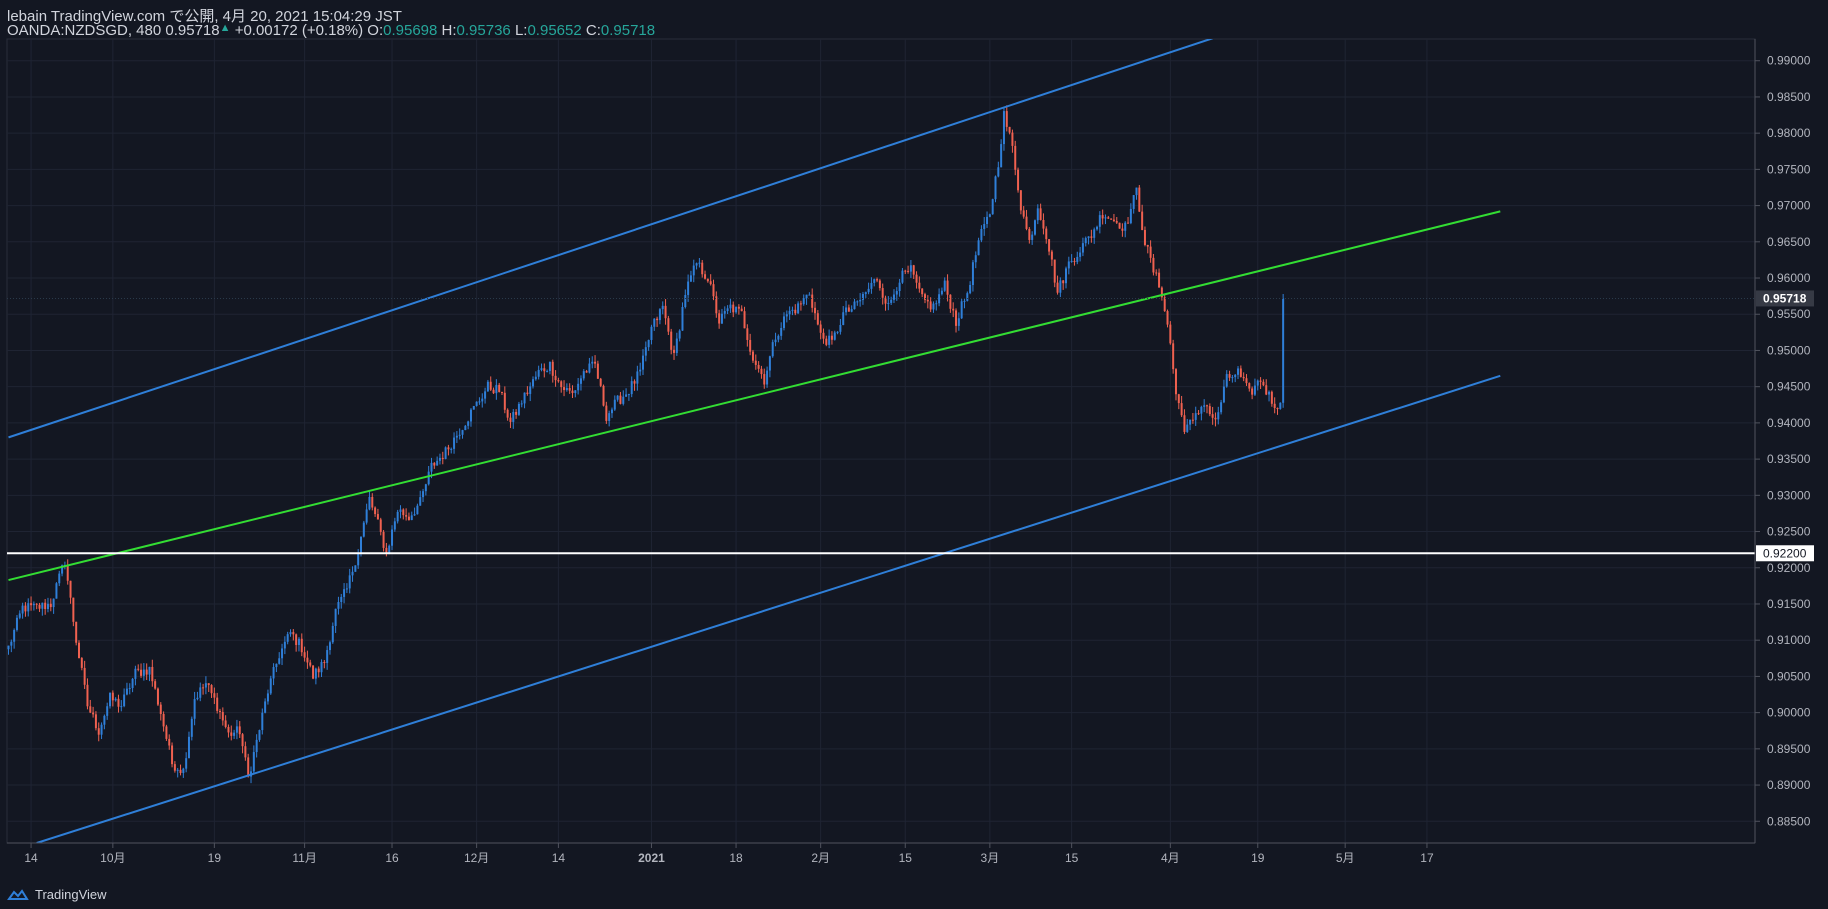 The width and height of the screenshot is (1828, 909). What do you see at coordinates (1345, 858) in the screenshot?
I see `x-tick-label: 5月` at bounding box center [1345, 858].